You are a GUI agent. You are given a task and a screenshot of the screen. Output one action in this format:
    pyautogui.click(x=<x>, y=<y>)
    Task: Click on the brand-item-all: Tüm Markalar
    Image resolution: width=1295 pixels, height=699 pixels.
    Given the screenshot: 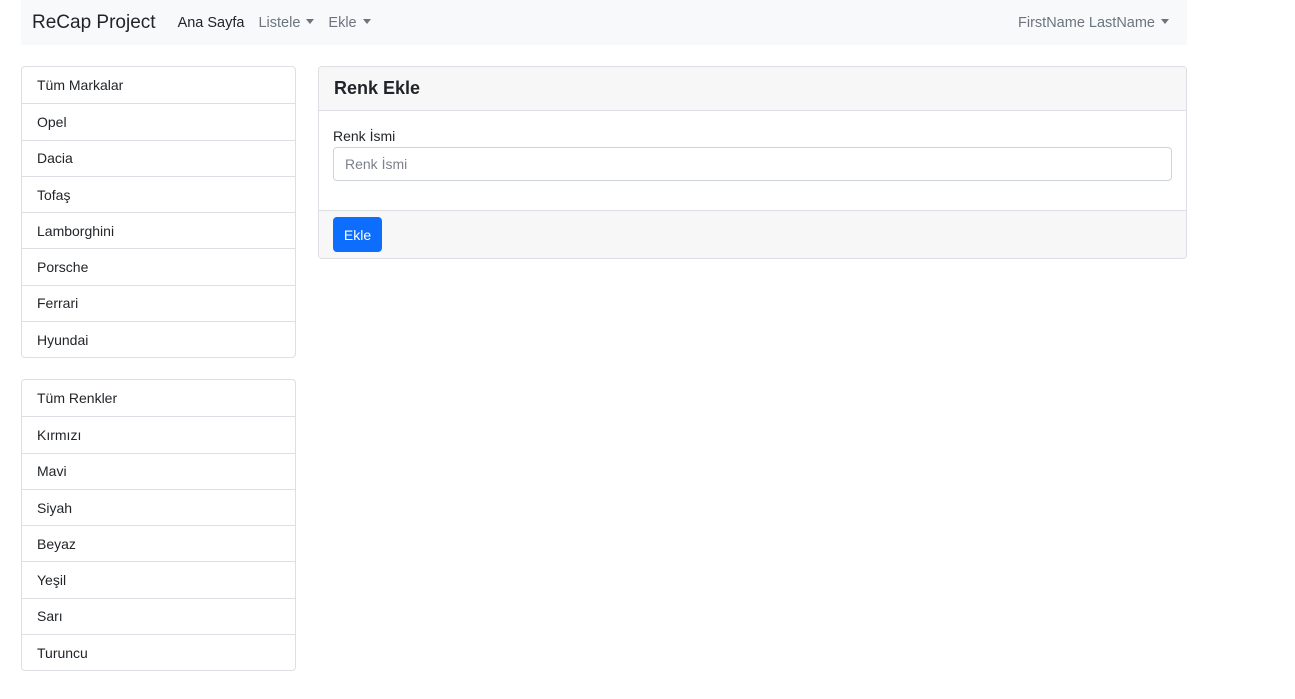 What is the action you would take?
    pyautogui.click(x=158, y=85)
    